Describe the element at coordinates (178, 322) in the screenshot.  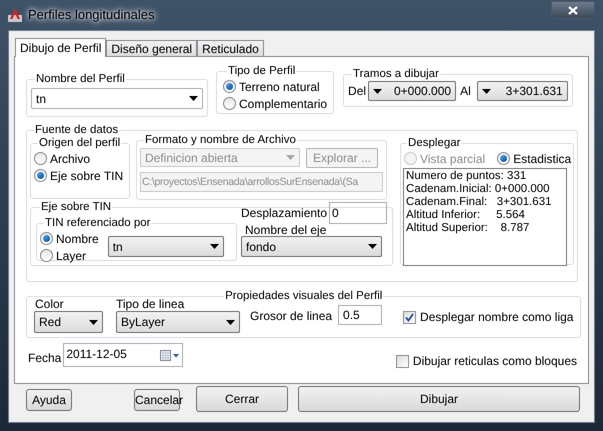
I see `dropdown: ByLayer` at that location.